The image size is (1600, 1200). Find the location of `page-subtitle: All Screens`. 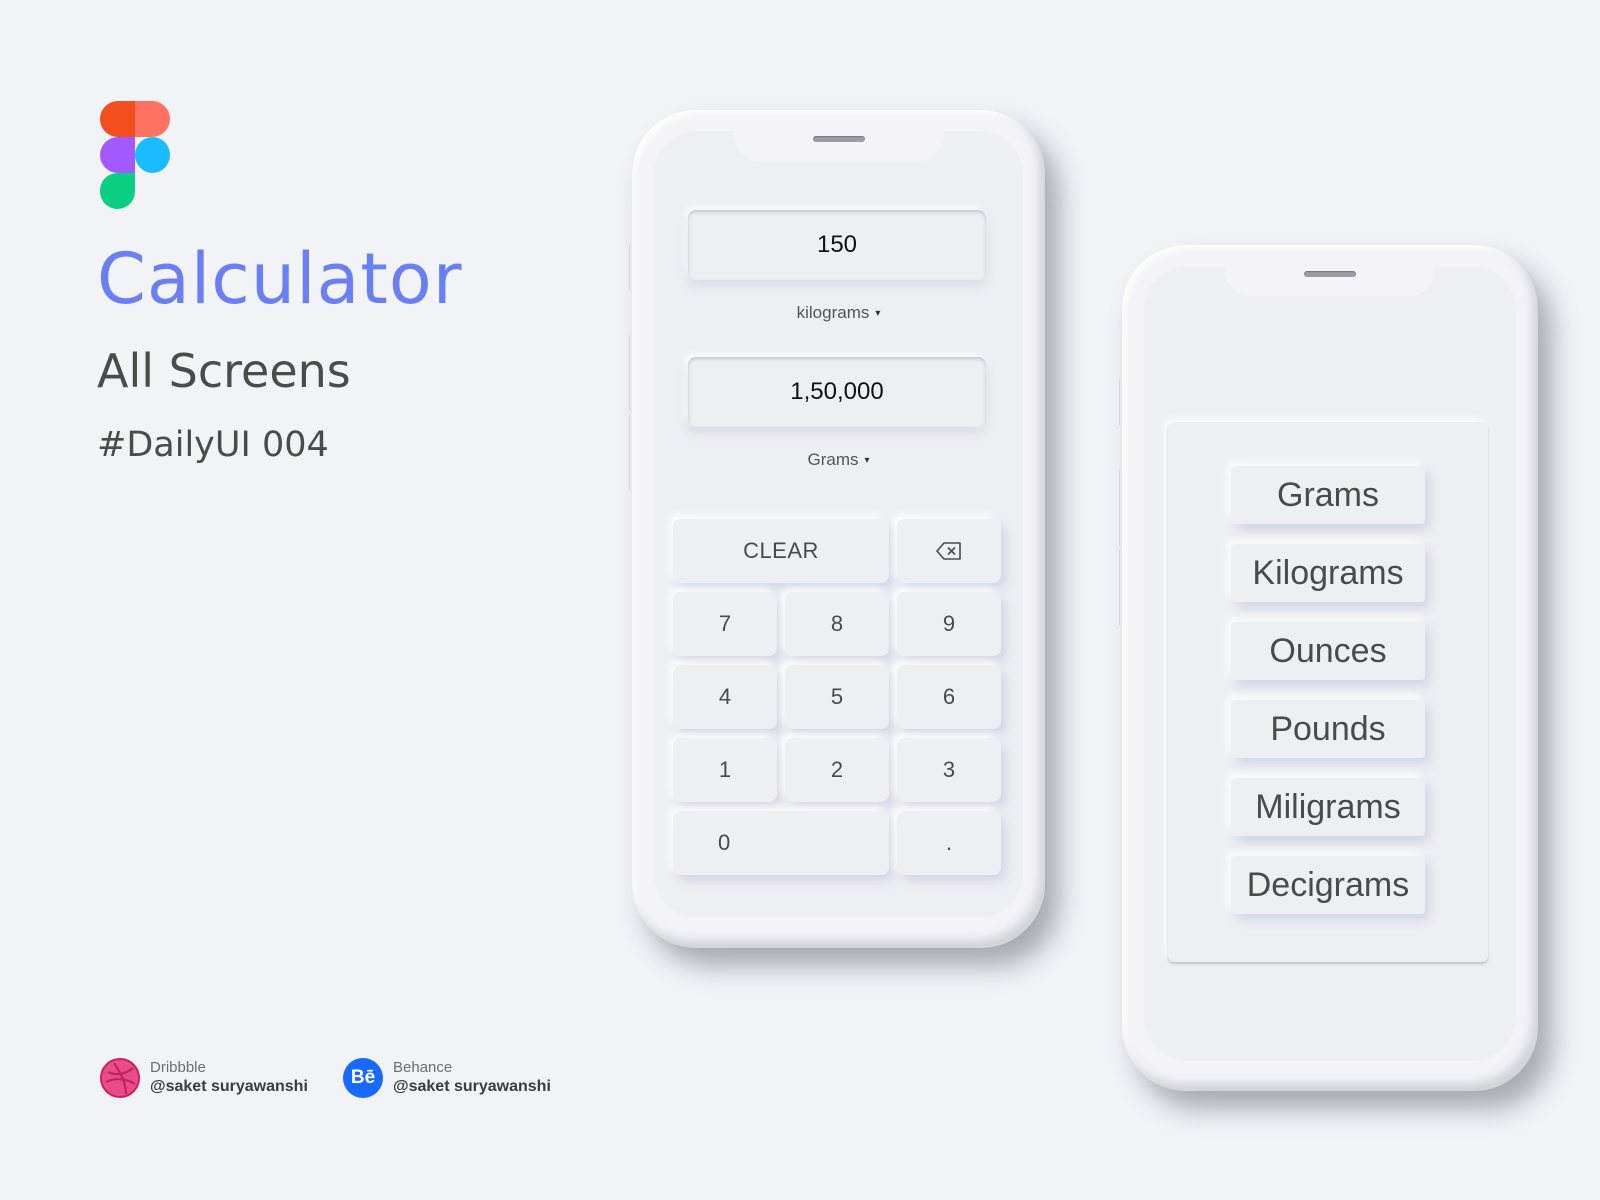

page-subtitle: All Screens is located at coordinates (224, 371).